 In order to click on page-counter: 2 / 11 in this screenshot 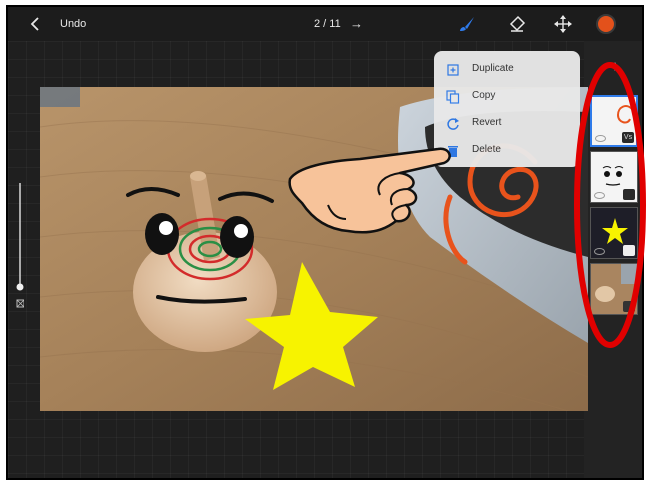, I will do `click(327, 24)`.